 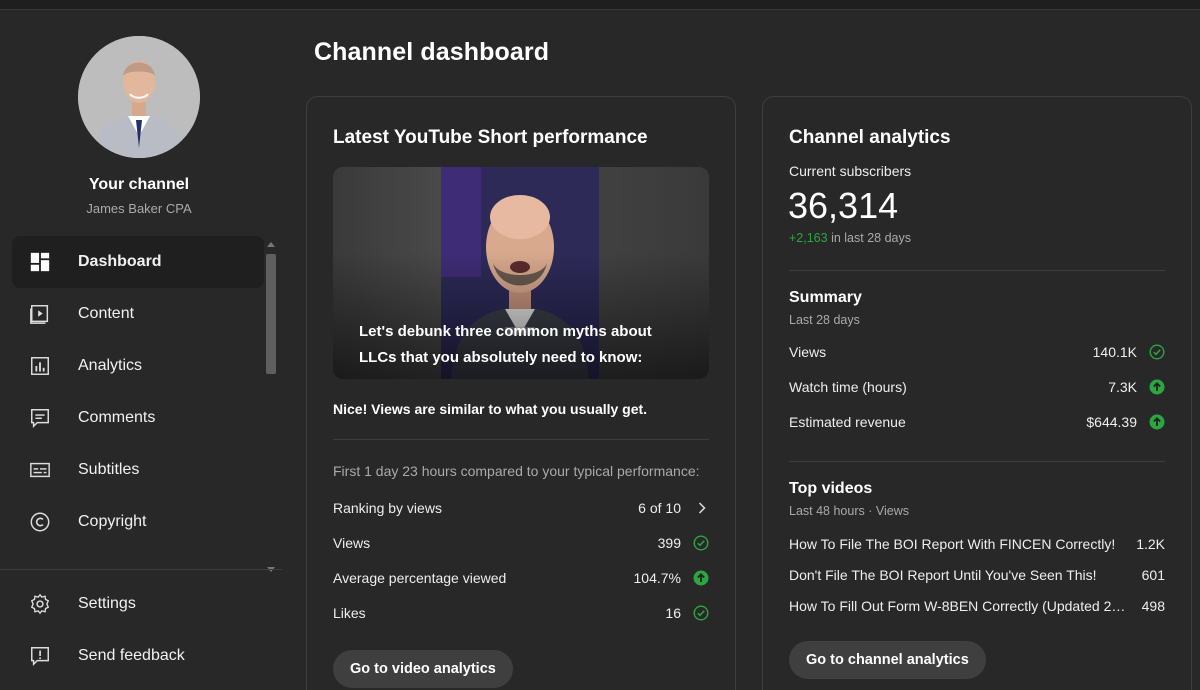 I want to click on gear-icon, so click(x=40, y=604).